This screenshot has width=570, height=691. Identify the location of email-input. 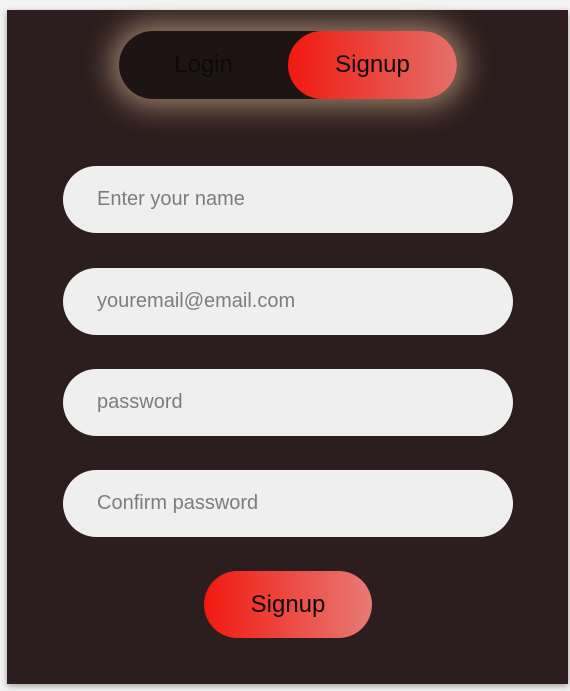
(288, 301).